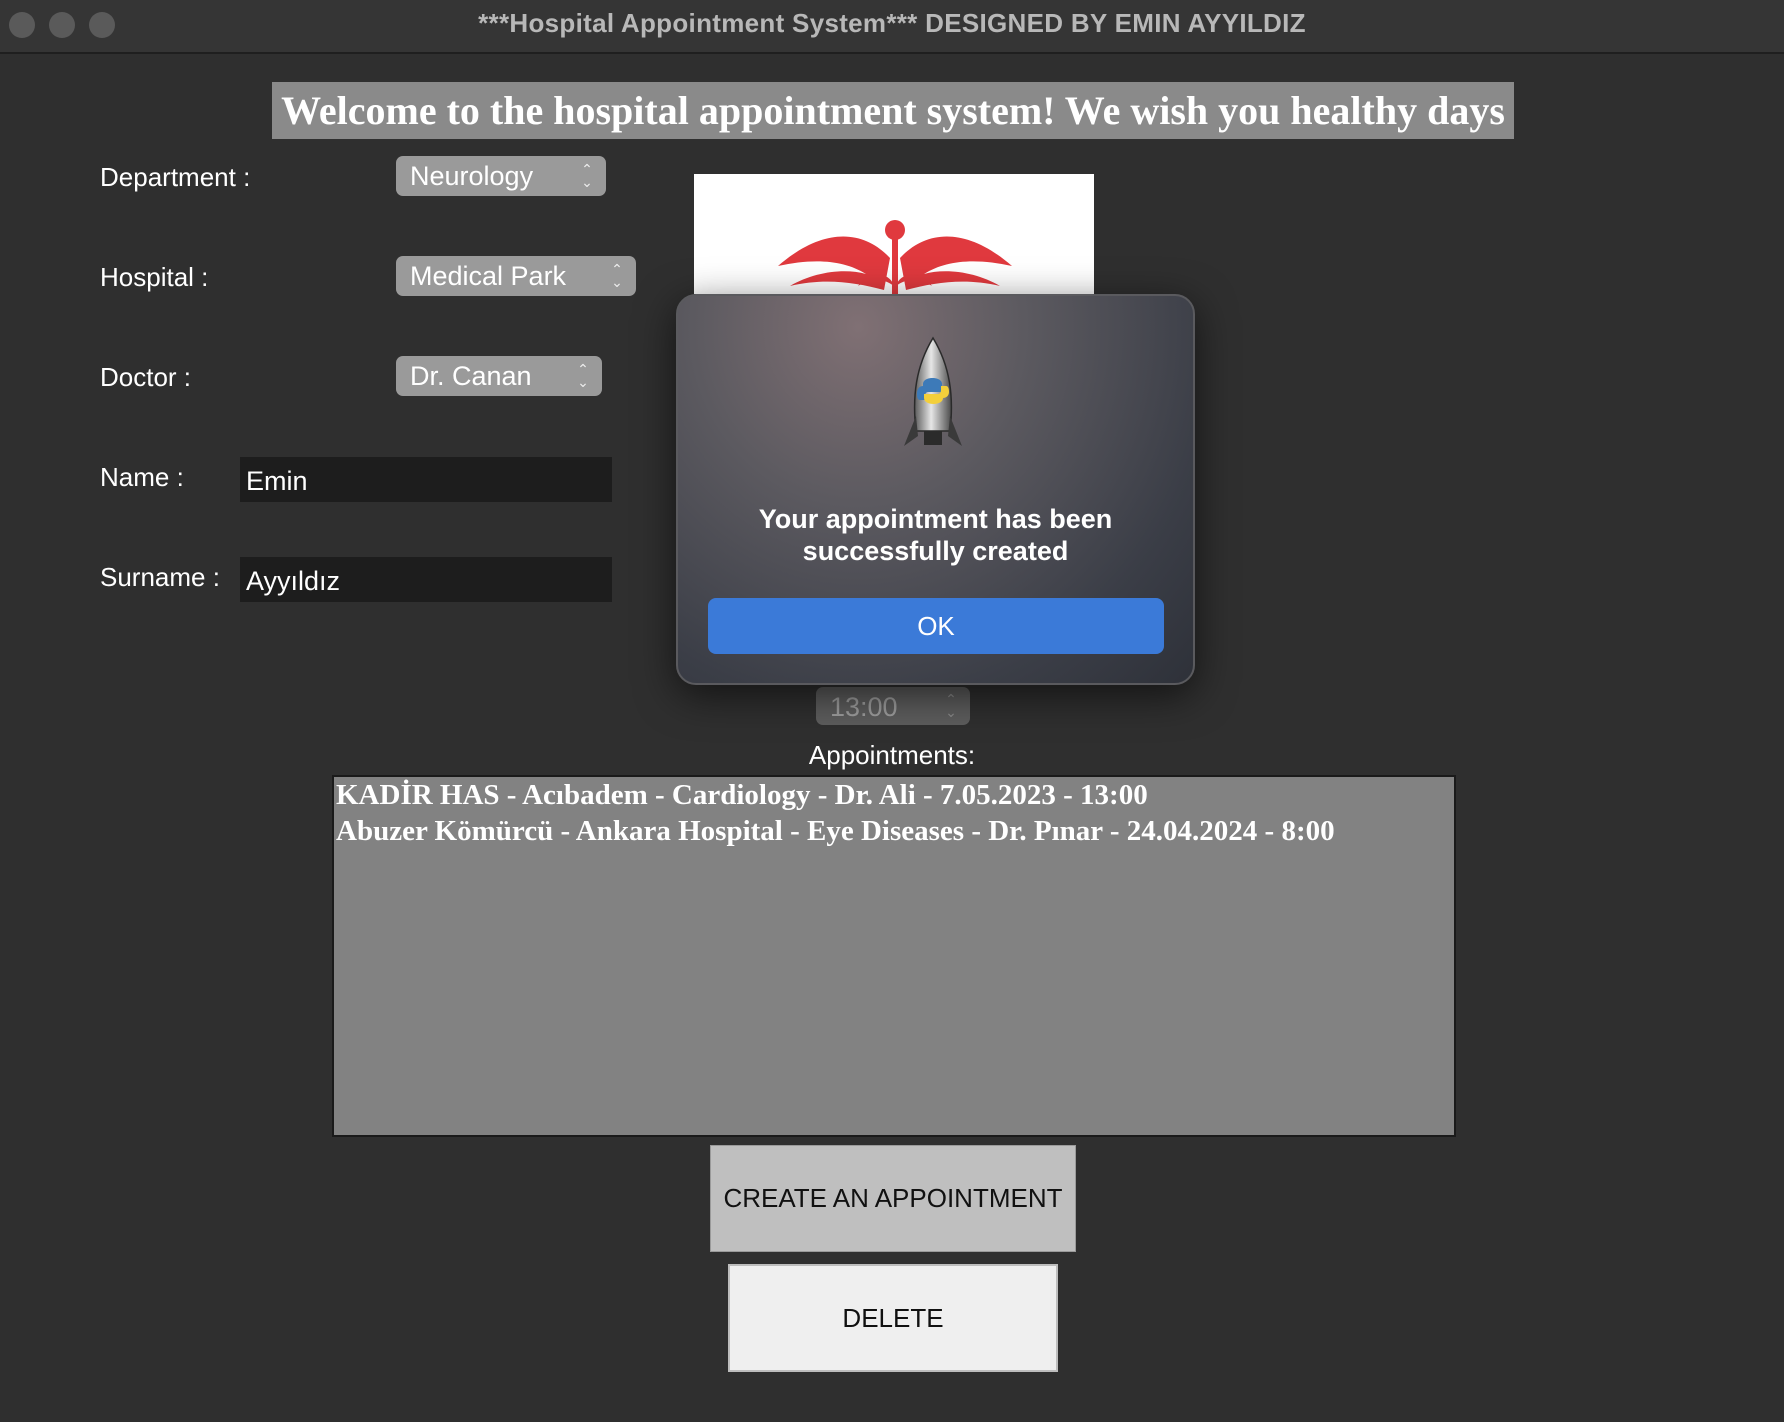 The image size is (1784, 1422). I want to click on time-select: 13:00 ⌃ ⌄, so click(893, 706).